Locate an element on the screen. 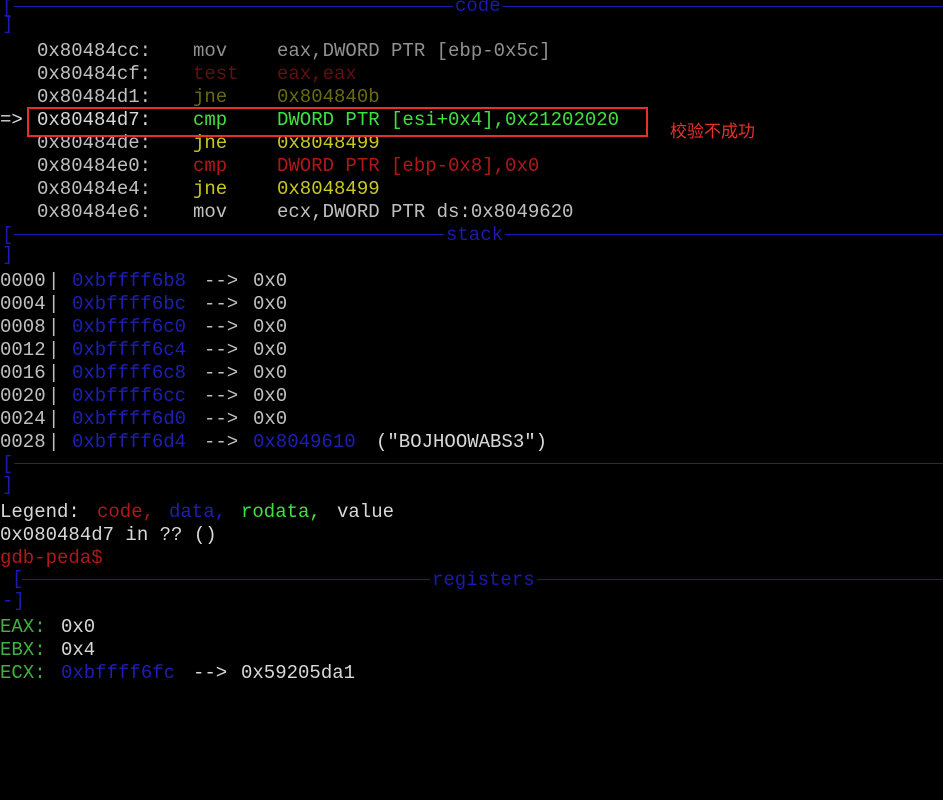 The width and height of the screenshot is (943, 800). code-address: 0x80484d1: is located at coordinates (94, 97).